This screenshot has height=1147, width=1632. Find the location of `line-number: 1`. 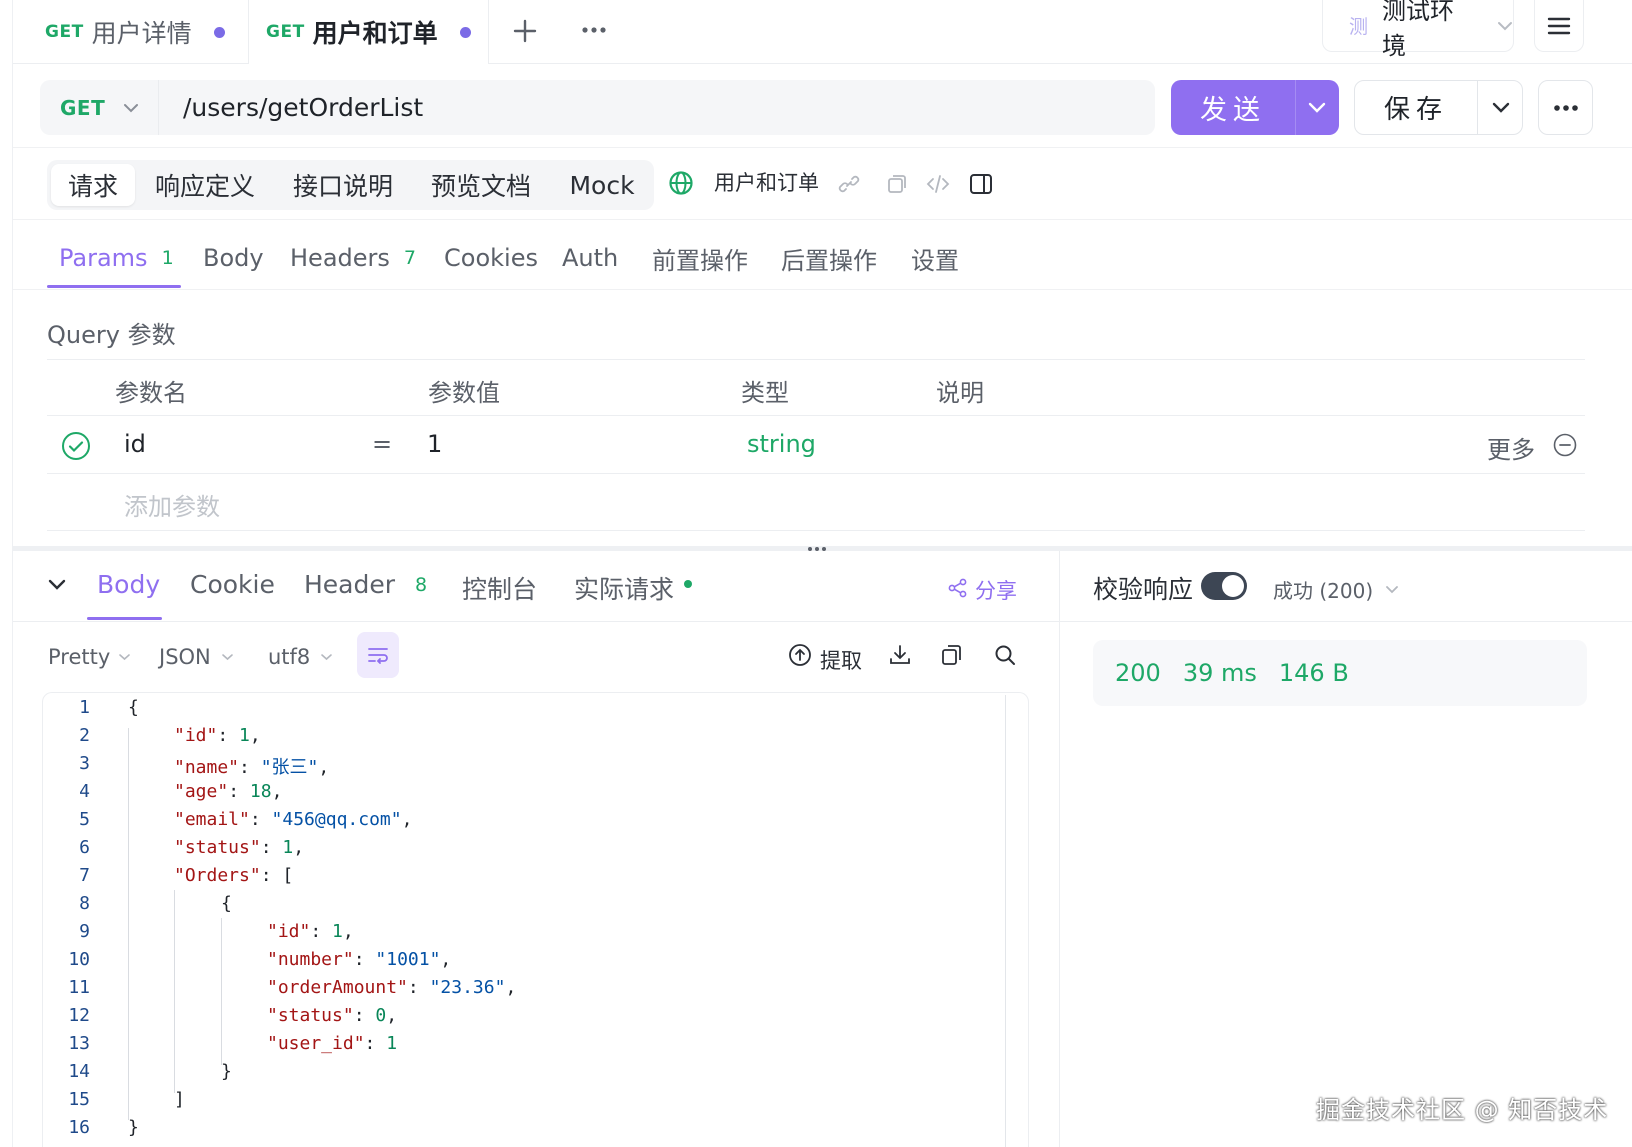

line-number: 1 is located at coordinates (84, 707).